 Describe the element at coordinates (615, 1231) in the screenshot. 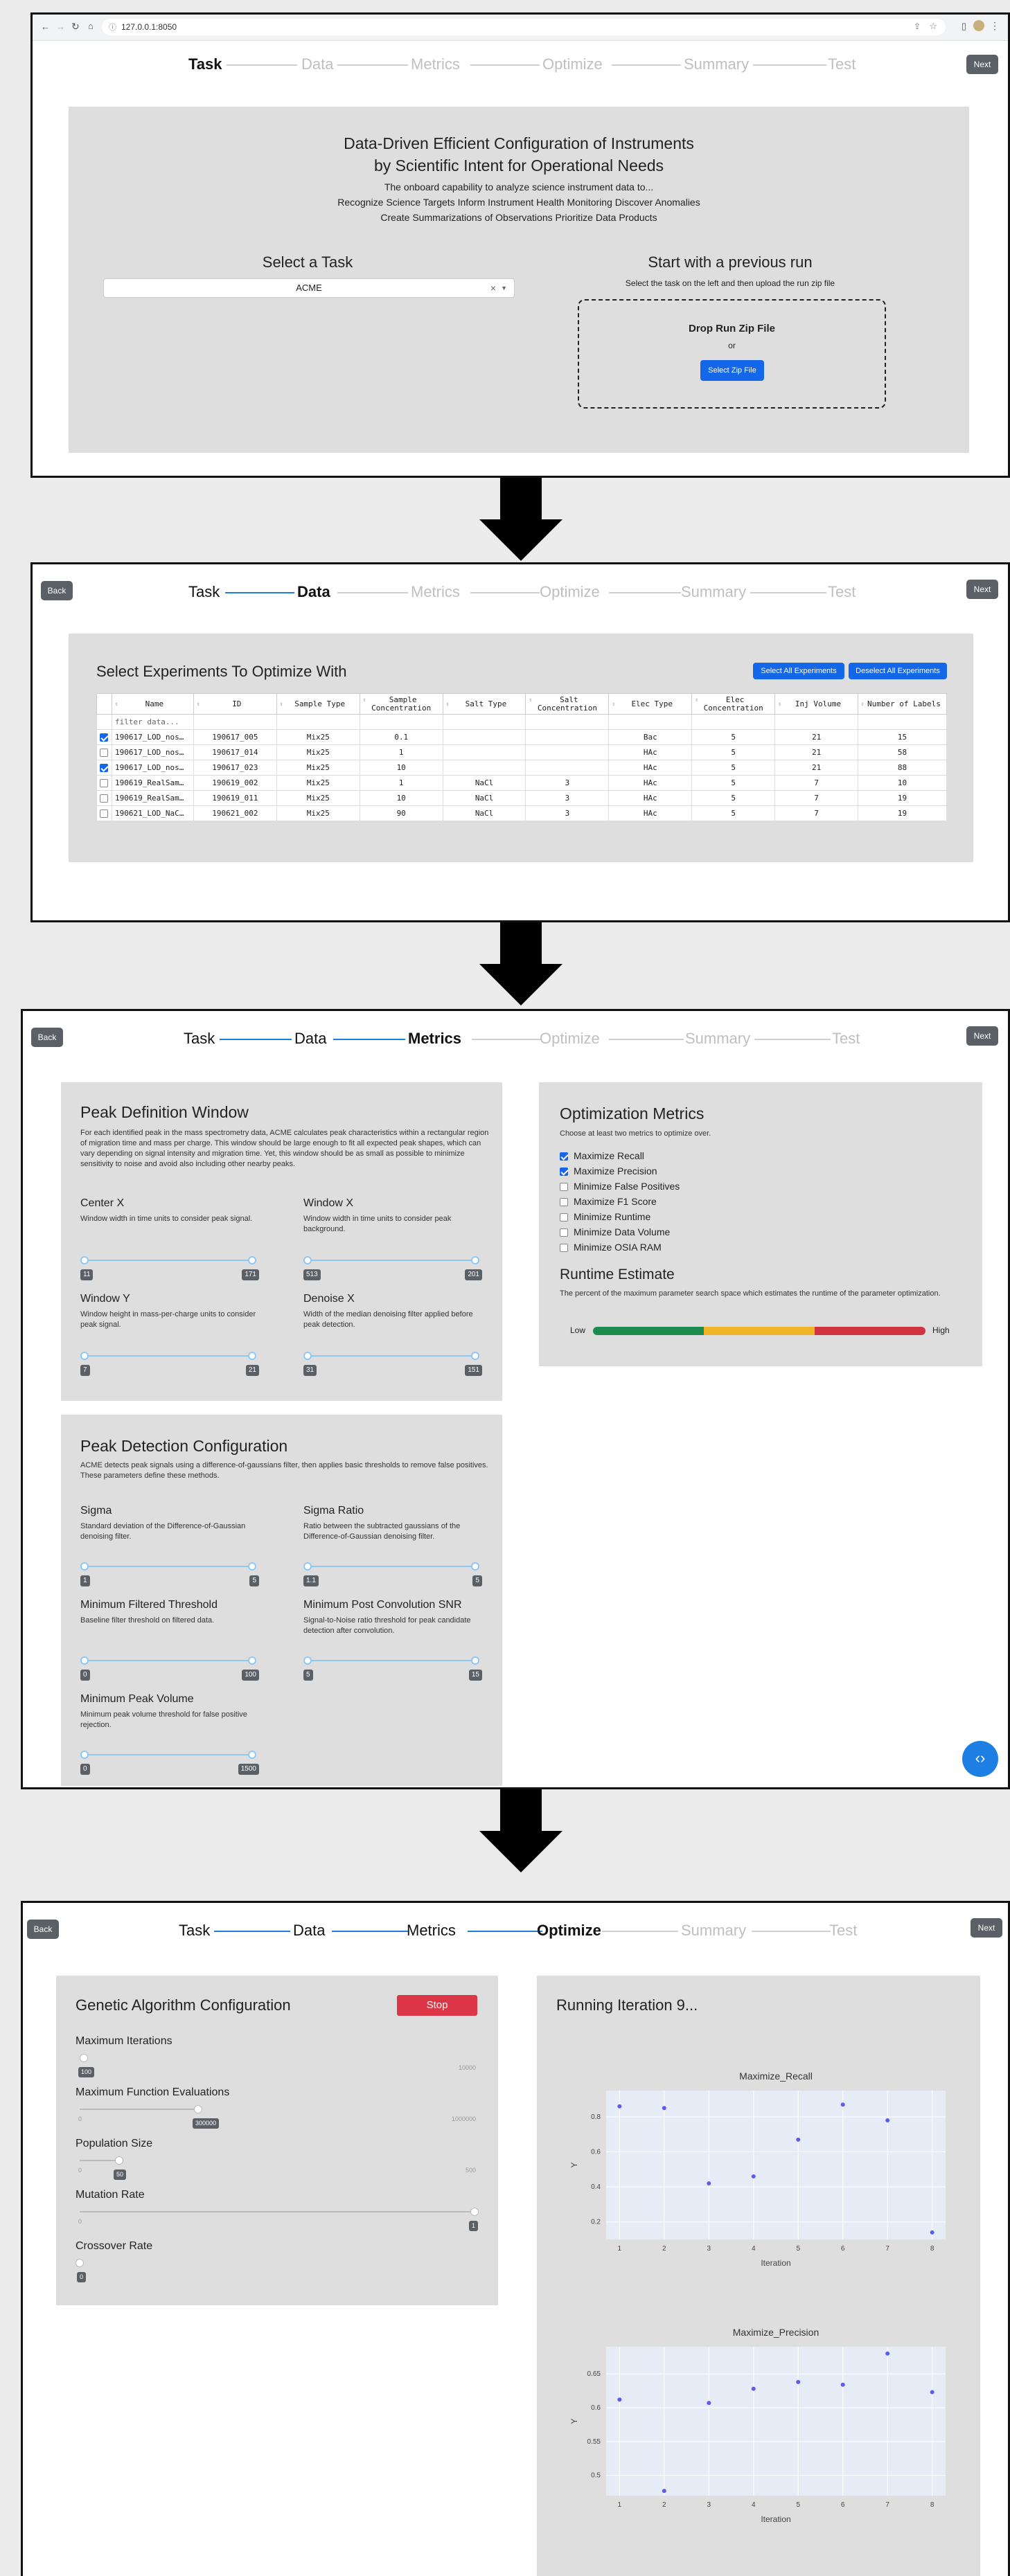

I see `metric-option: Minimize Data Volume` at that location.